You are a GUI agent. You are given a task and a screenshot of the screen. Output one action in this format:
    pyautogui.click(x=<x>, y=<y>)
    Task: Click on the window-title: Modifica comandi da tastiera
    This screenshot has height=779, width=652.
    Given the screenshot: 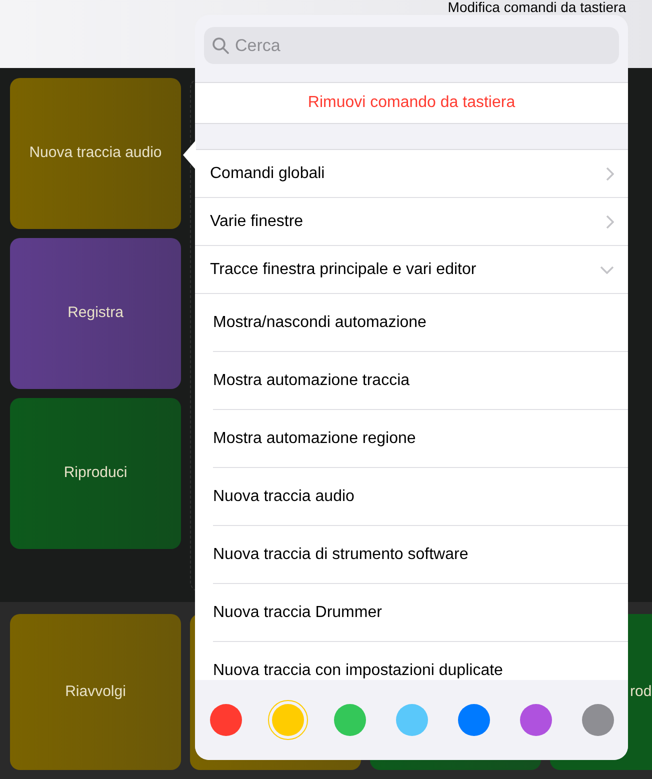 What is the action you would take?
    pyautogui.click(x=537, y=8)
    